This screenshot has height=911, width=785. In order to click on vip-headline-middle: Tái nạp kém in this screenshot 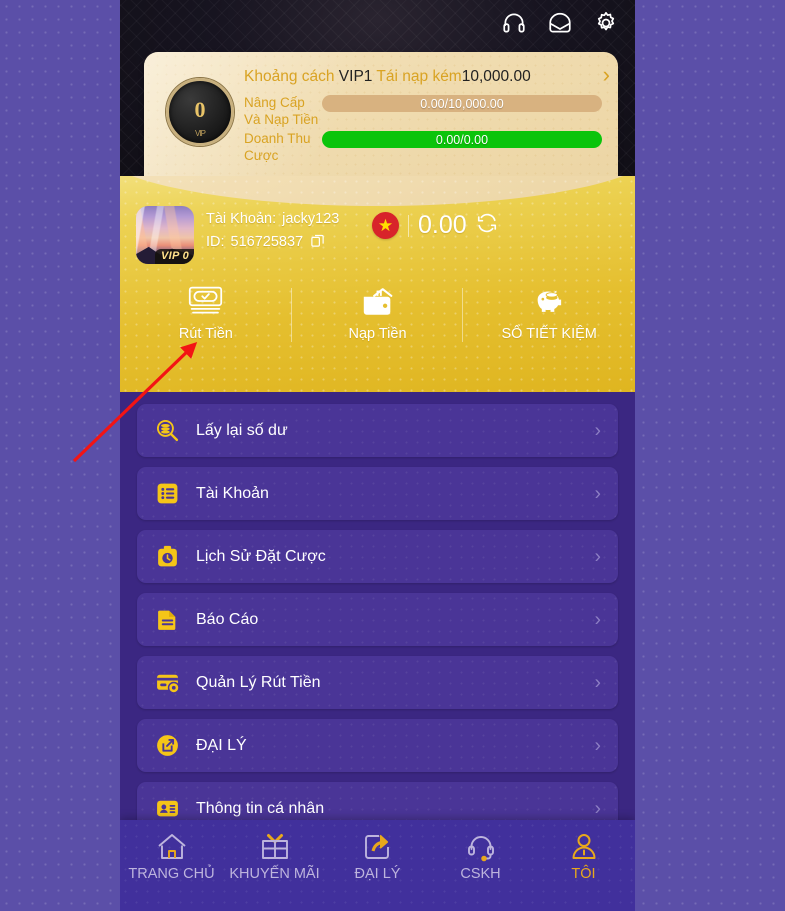, I will do `click(417, 76)`.